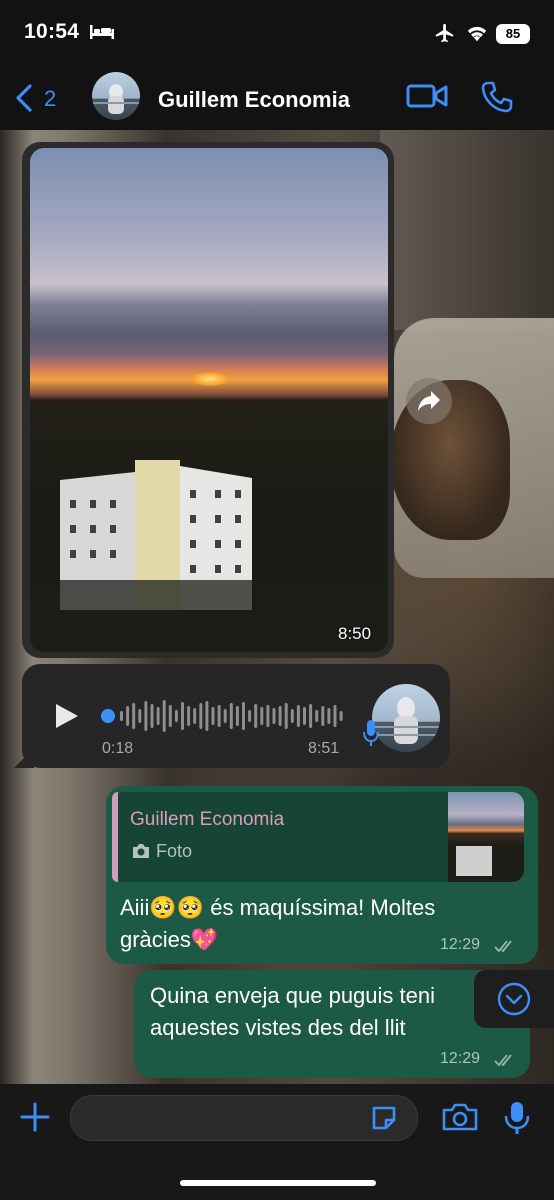  What do you see at coordinates (513, 34) in the screenshot?
I see `battery-level: 85` at bounding box center [513, 34].